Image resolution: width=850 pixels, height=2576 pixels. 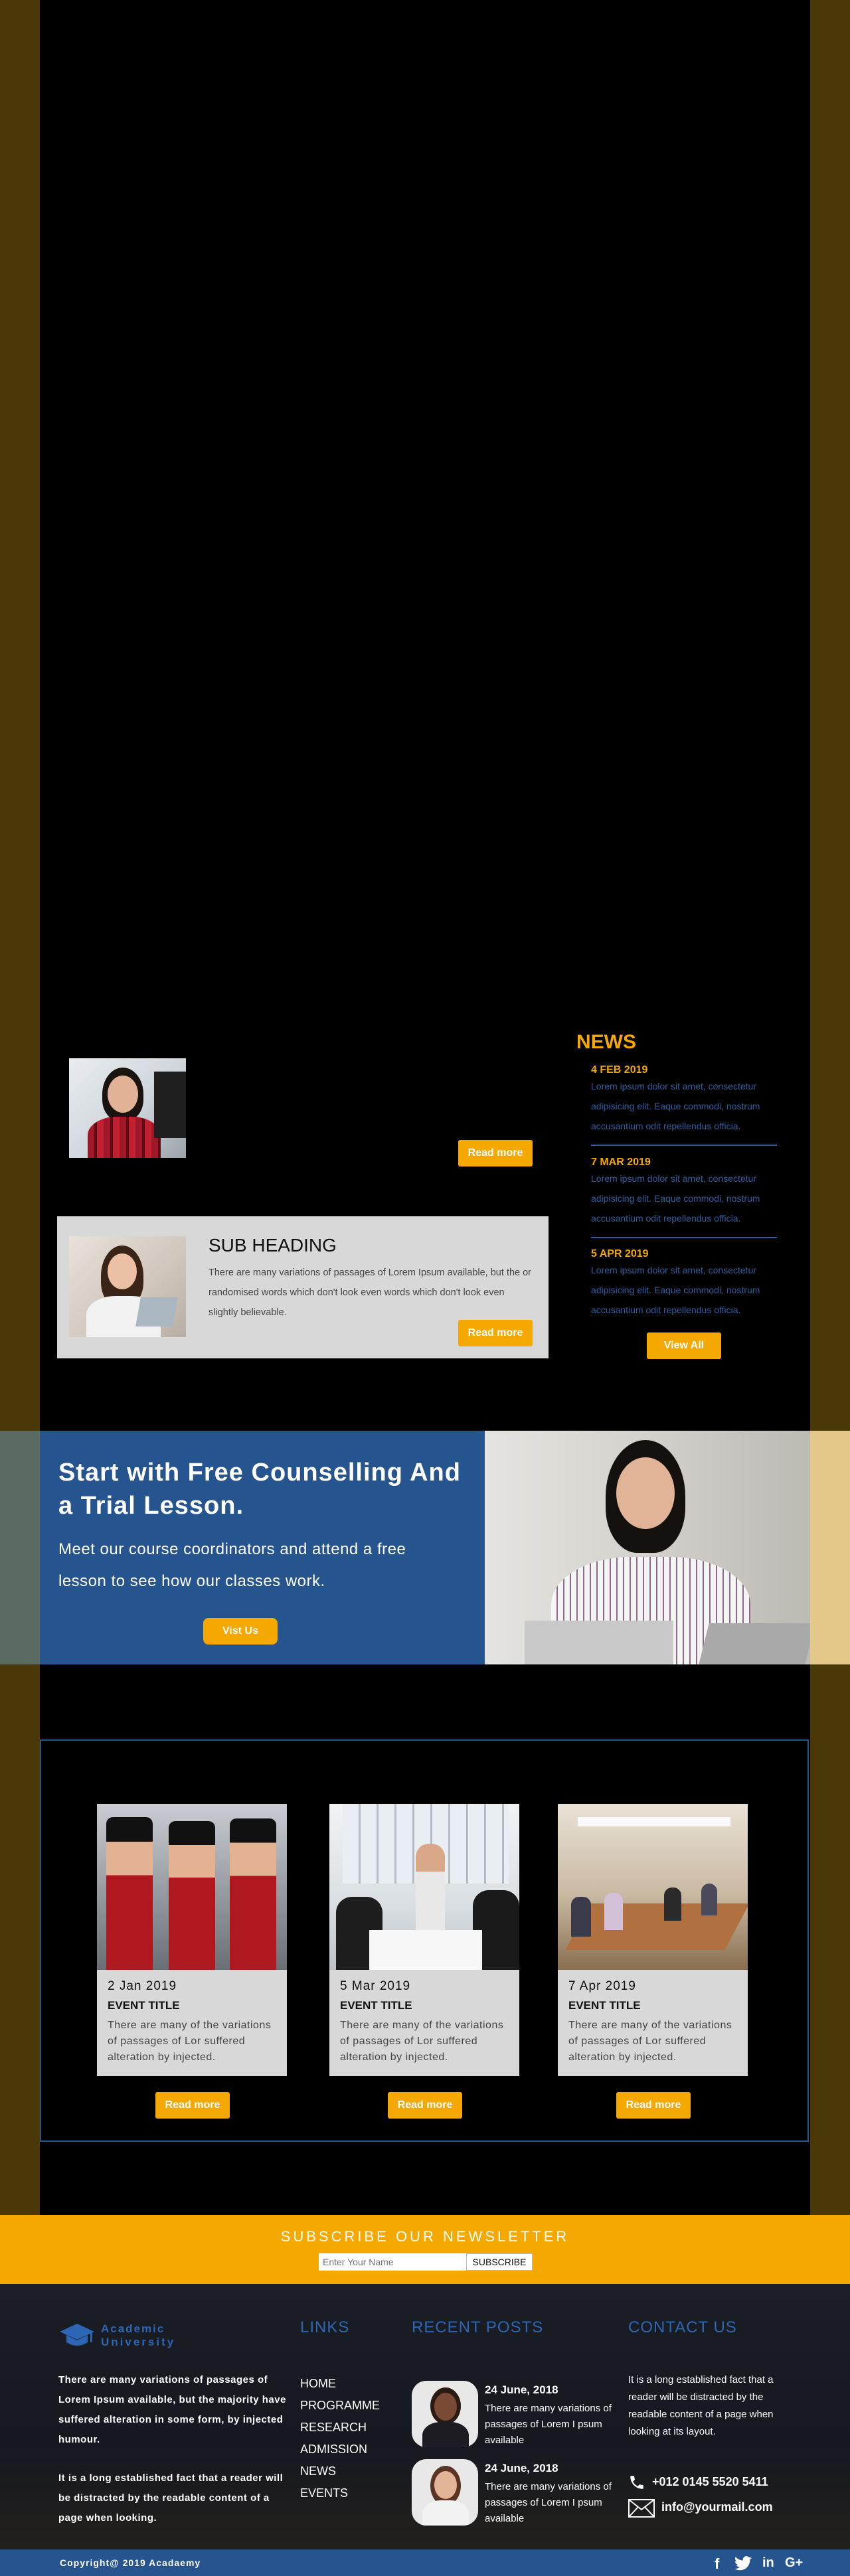 I want to click on social-icons: f in G+, so click(x=764, y=2564).